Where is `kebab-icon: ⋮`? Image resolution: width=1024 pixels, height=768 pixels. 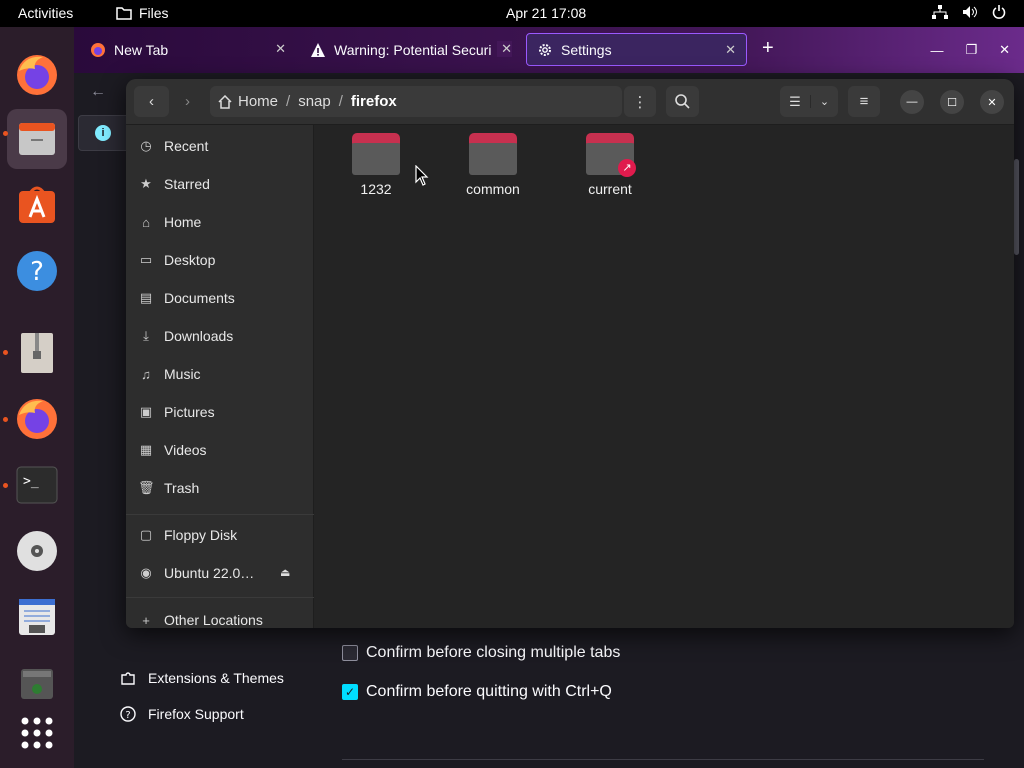
kebab-icon: ⋮ is located at coordinates (640, 102).